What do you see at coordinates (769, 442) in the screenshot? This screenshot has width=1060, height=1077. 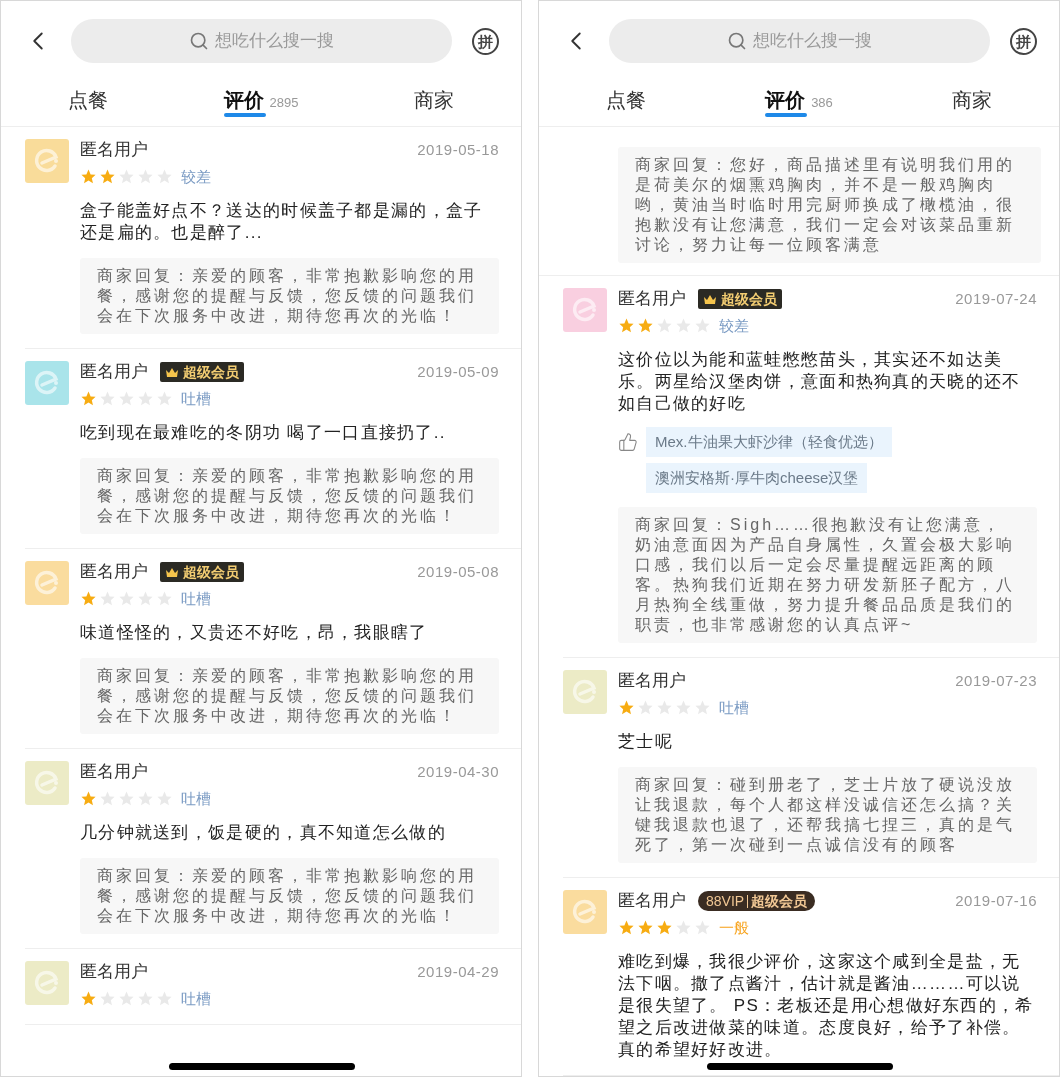 I see `dish-tag: Mex.牛油果大虾沙律（轻食优选）` at bounding box center [769, 442].